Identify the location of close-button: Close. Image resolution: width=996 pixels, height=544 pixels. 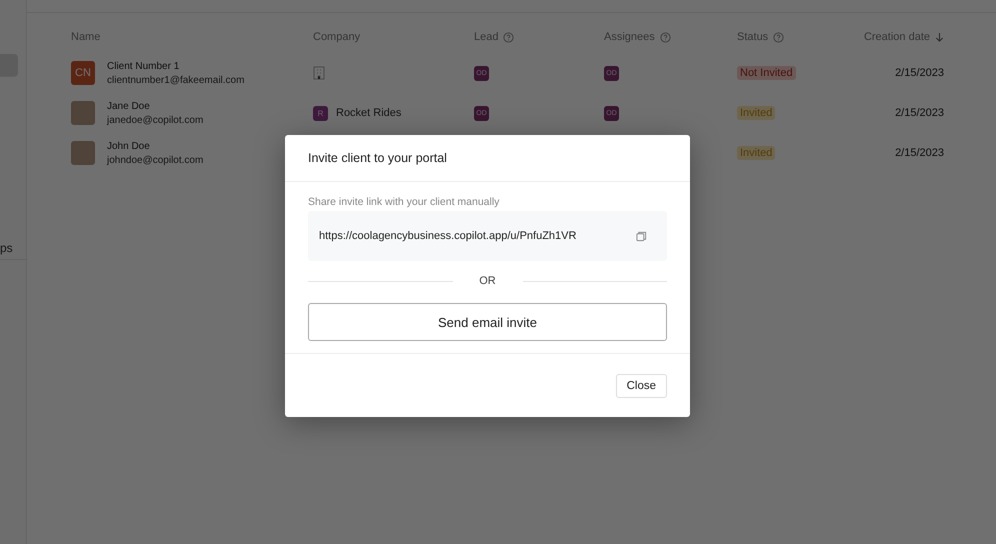
(641, 386).